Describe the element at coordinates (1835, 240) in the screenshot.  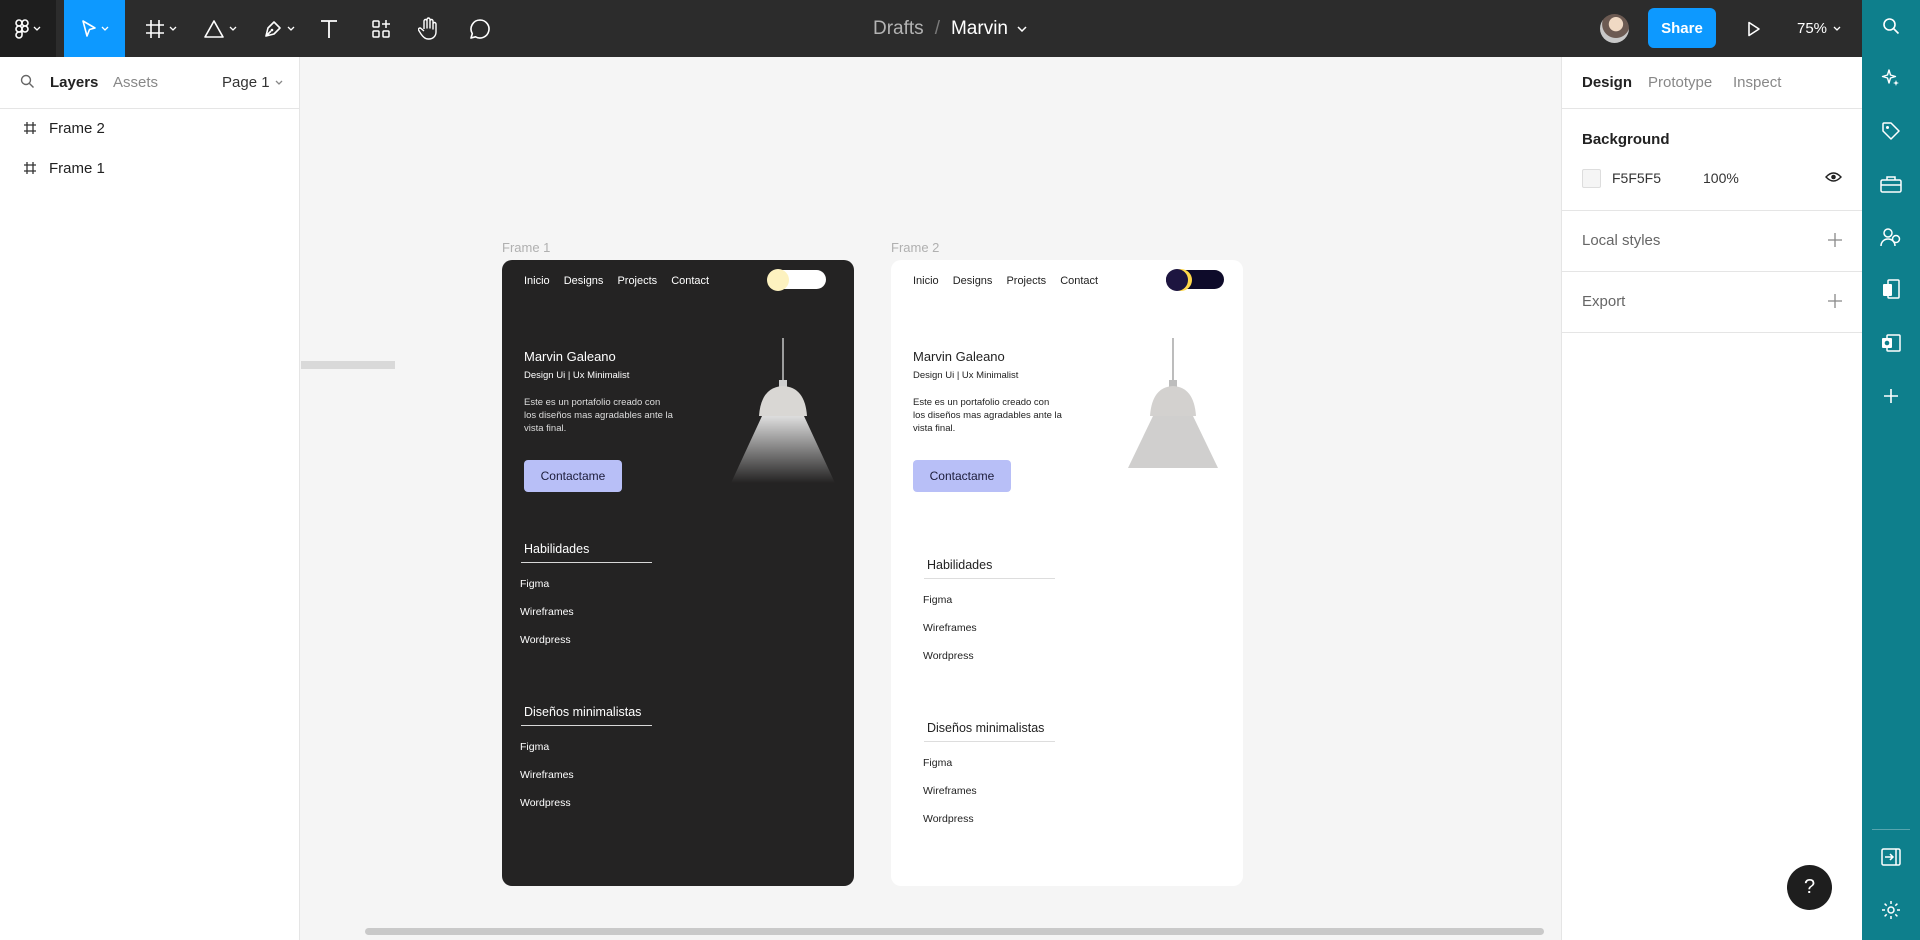
I see `add-style-plus-icon` at that location.